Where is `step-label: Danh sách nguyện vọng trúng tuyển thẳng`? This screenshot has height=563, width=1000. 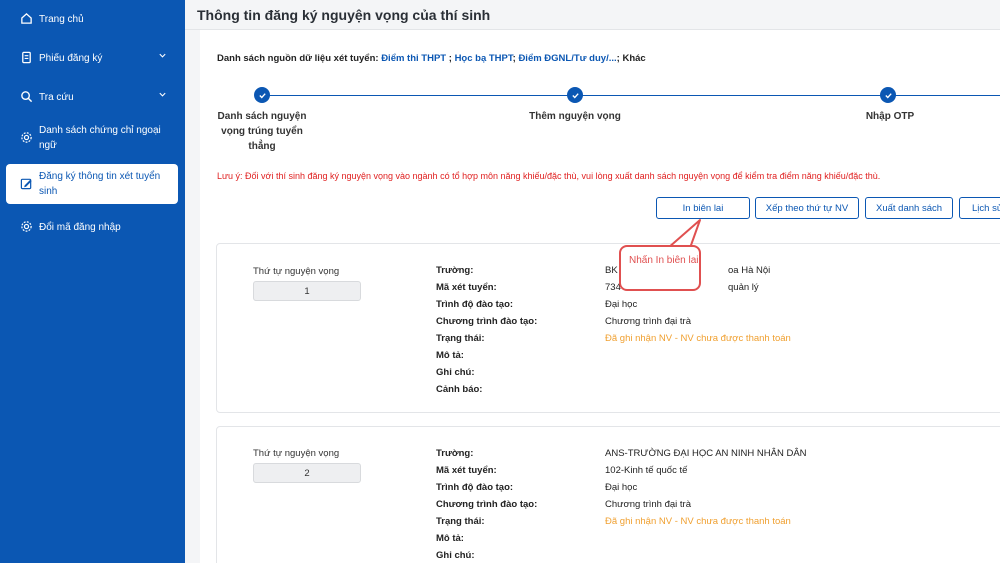
step-label: Danh sách nguyện vọng trúng tuyển thẳng is located at coordinates (262, 131).